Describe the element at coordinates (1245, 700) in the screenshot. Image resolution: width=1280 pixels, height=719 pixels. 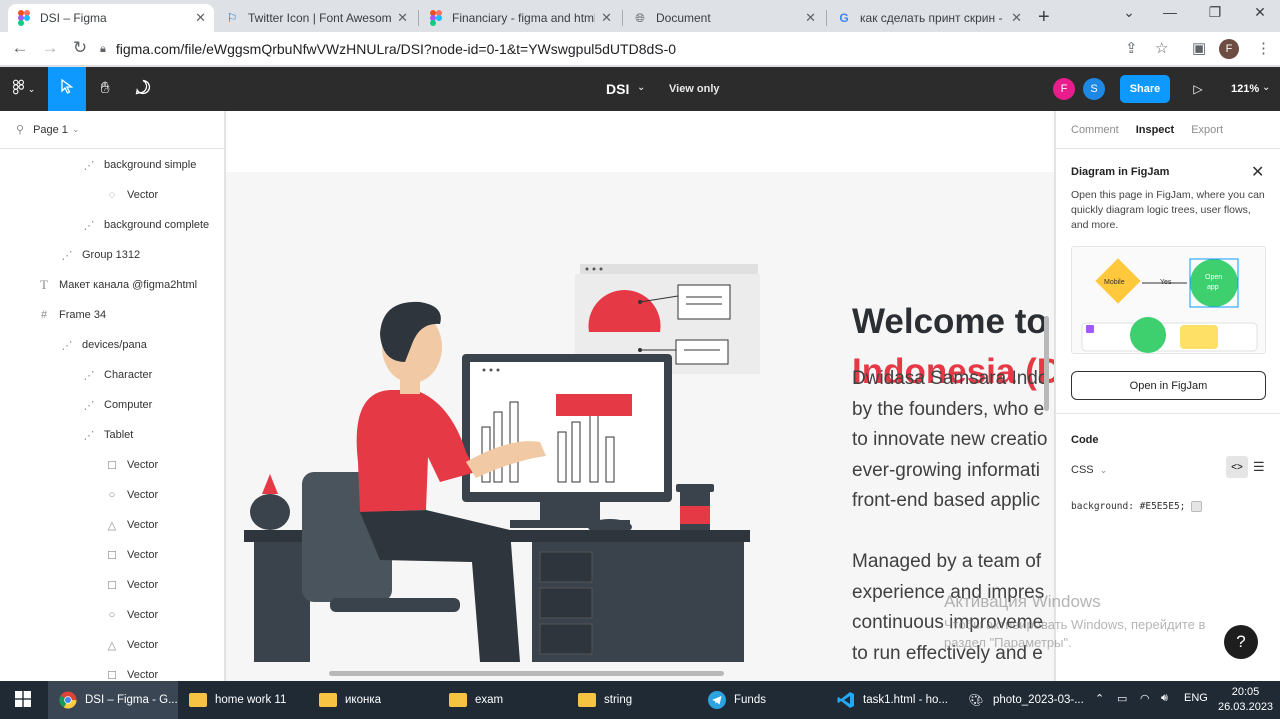
I see `system-clock: 20:05 26.03.2023` at that location.